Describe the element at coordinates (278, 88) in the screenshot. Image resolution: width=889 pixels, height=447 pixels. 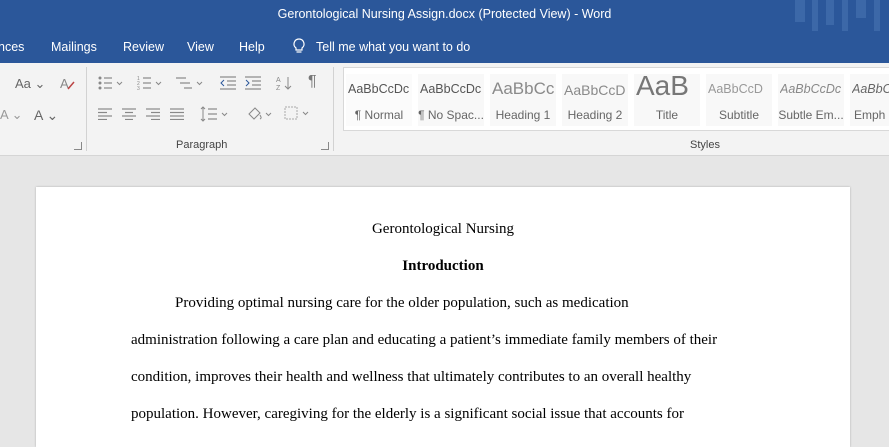
I see `svg-text: Z` at that location.